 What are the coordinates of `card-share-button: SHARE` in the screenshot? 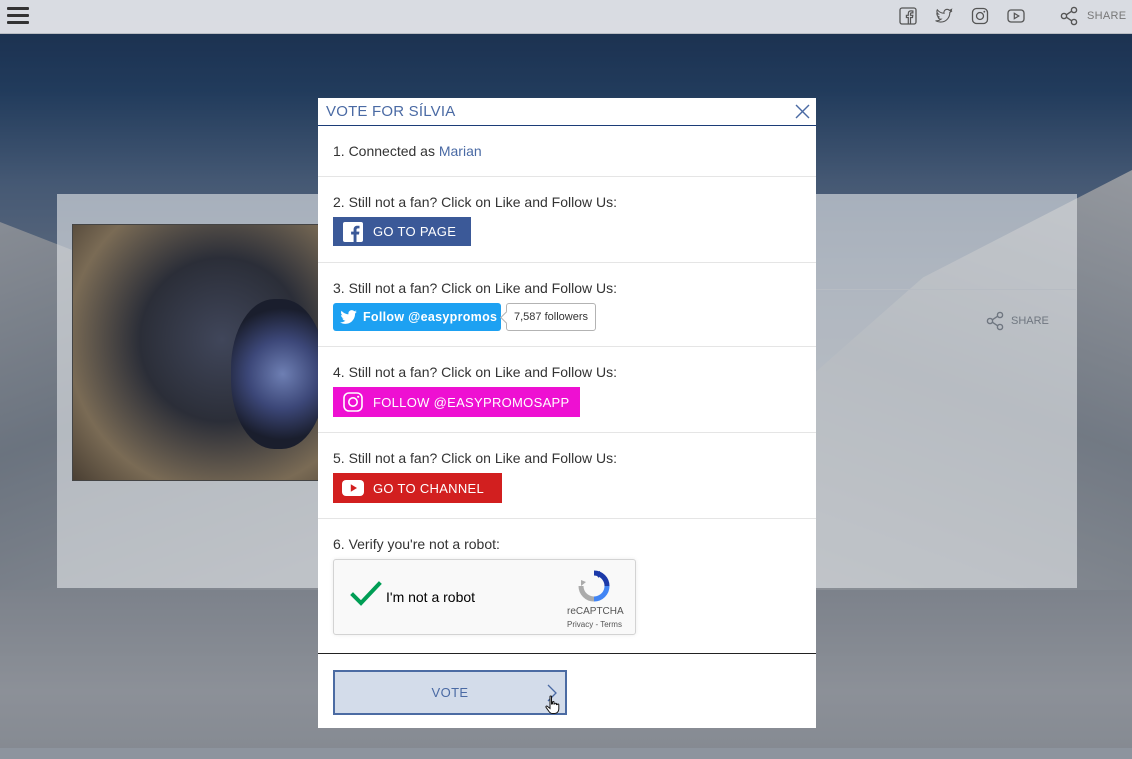 It's located at (1017, 321).